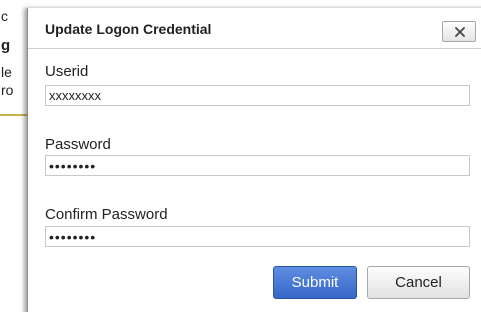 The width and height of the screenshot is (481, 312). What do you see at coordinates (6, 72) in the screenshot?
I see `background-text-line: le` at bounding box center [6, 72].